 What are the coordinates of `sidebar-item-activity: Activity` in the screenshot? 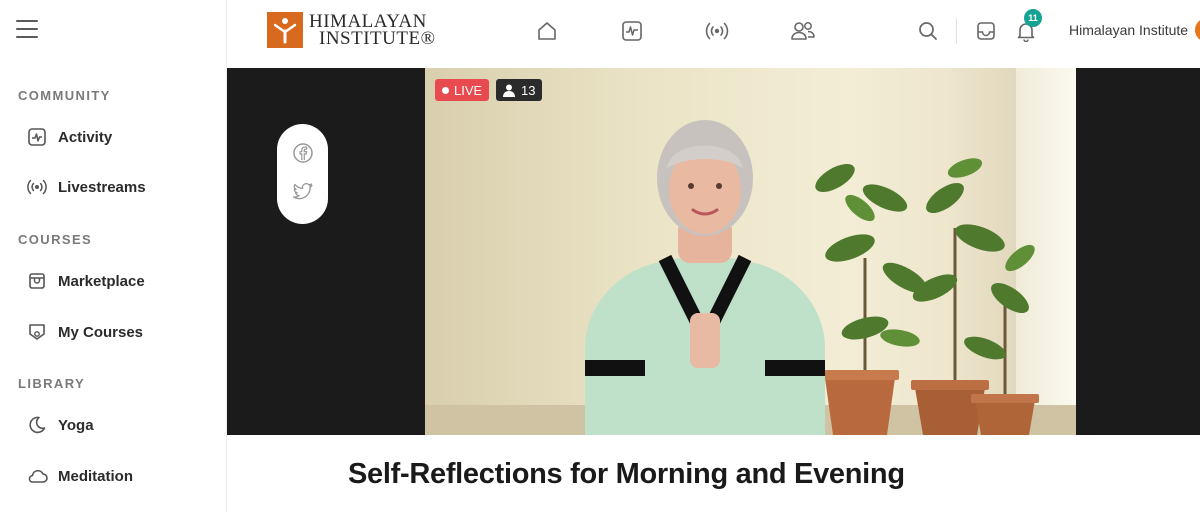 It's located at (69, 137).